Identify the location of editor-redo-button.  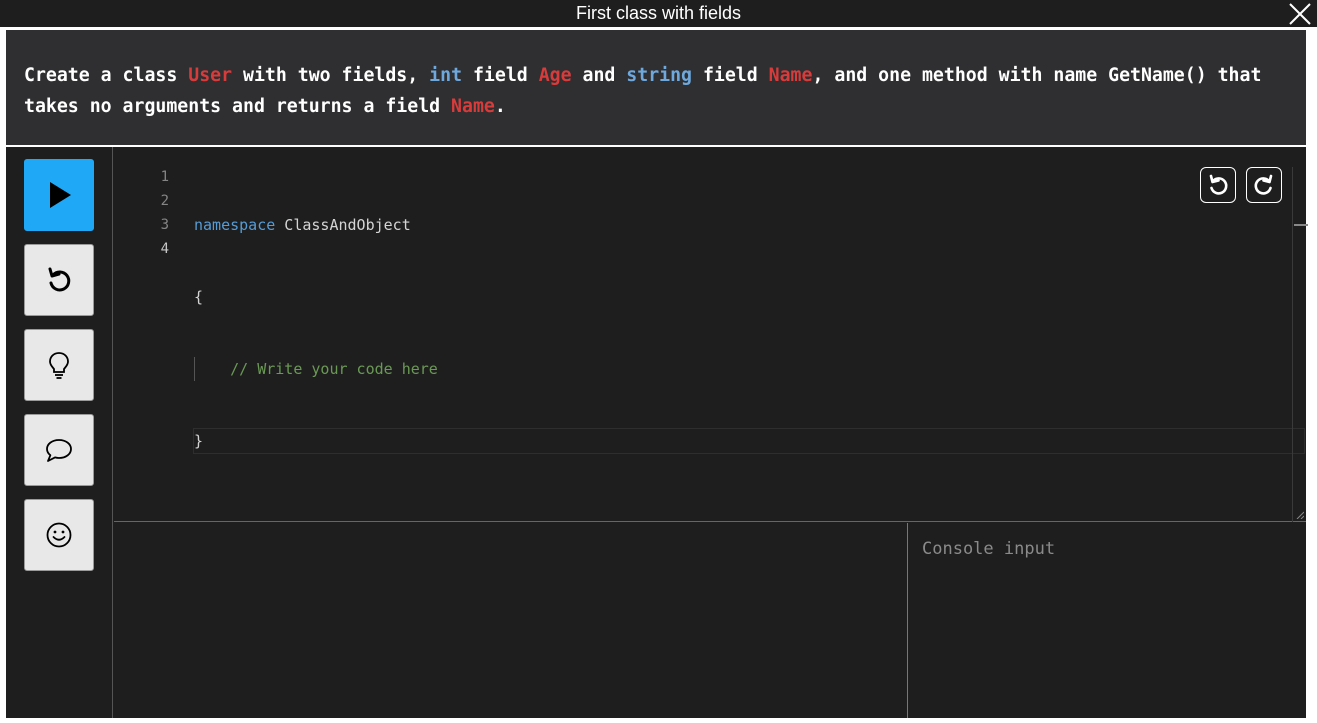
(1264, 185).